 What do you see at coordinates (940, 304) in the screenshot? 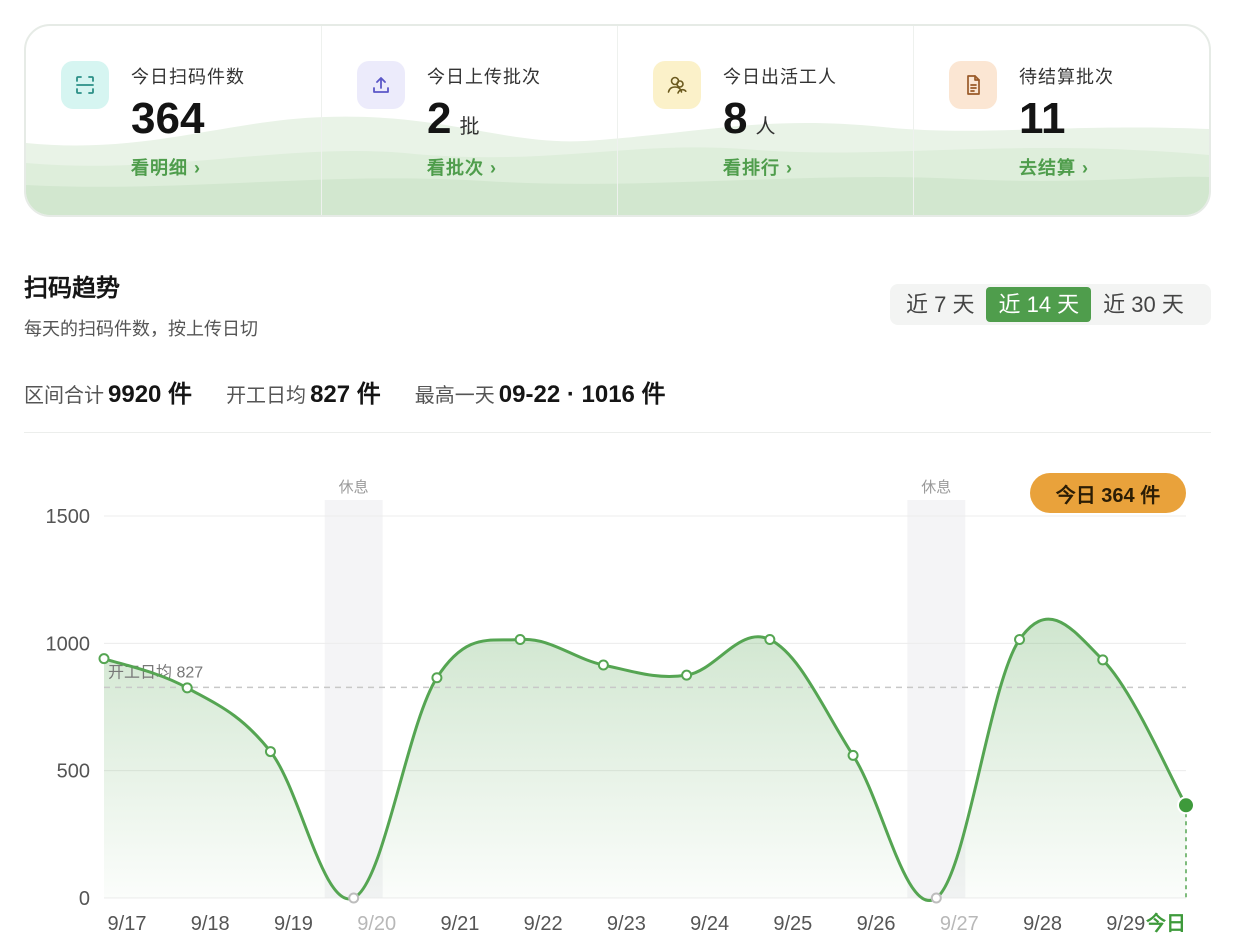
I see `range-button: 近 7 天` at bounding box center [940, 304].